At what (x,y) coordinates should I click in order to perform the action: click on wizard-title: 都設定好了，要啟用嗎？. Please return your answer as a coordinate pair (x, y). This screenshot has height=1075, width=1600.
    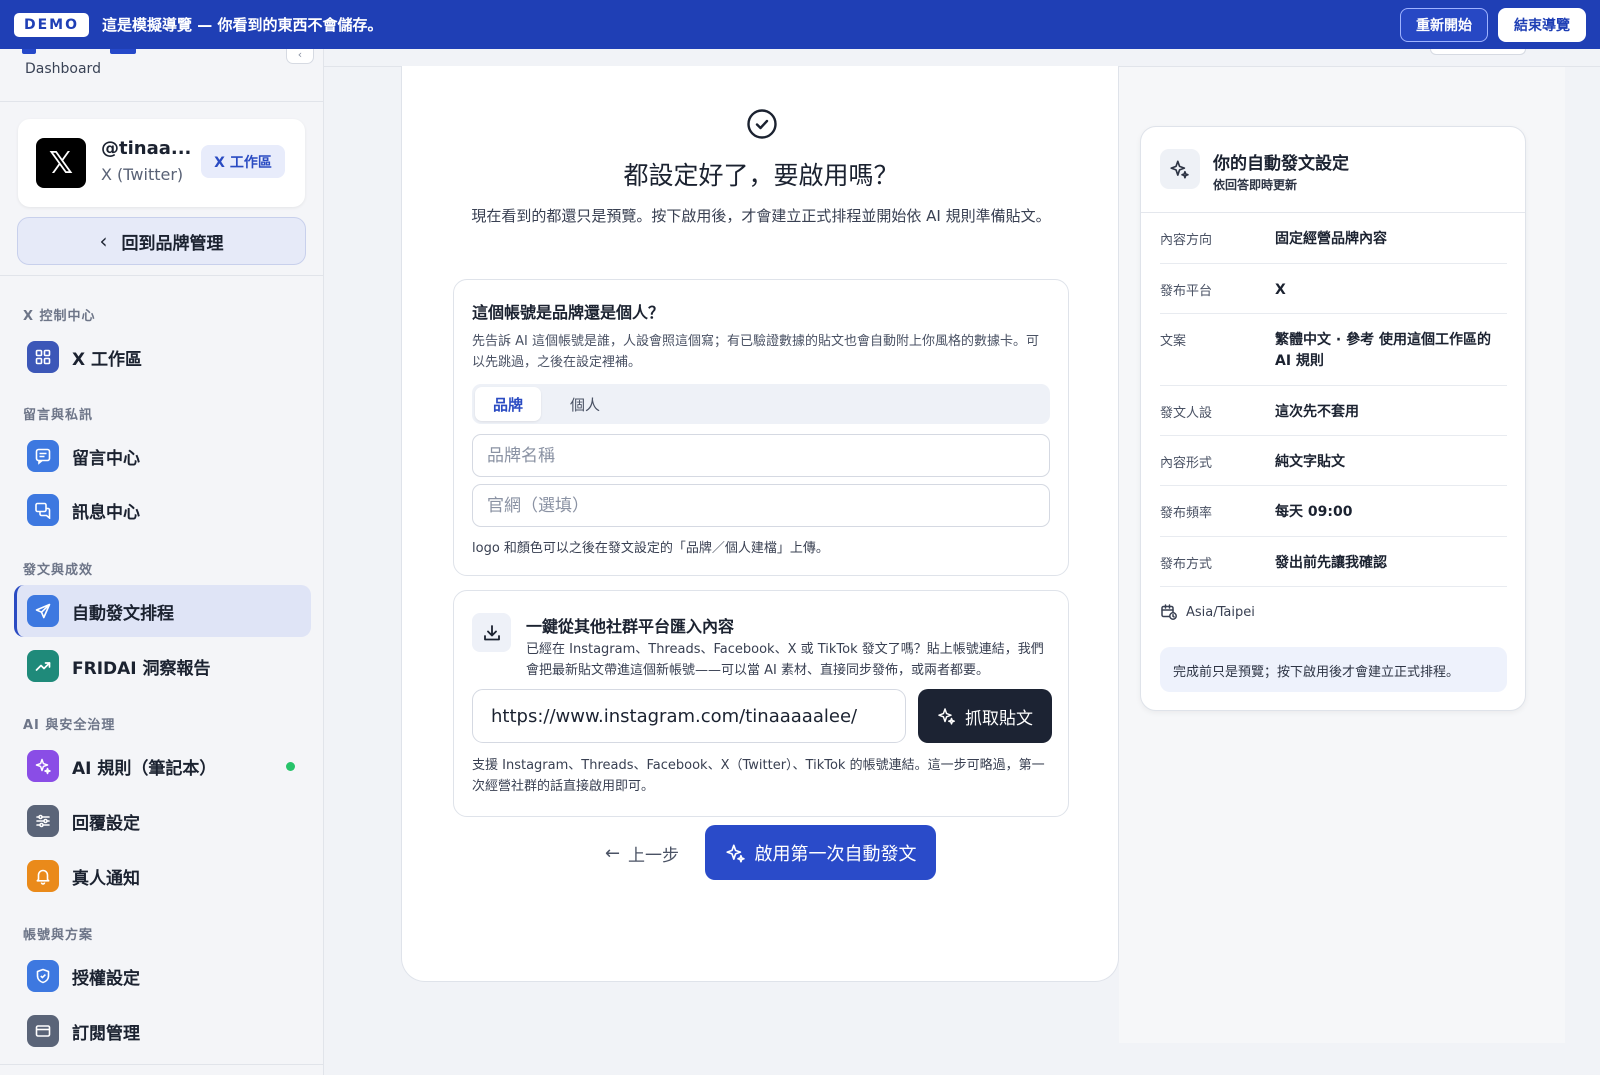
    Looking at the image, I should click on (761, 175).